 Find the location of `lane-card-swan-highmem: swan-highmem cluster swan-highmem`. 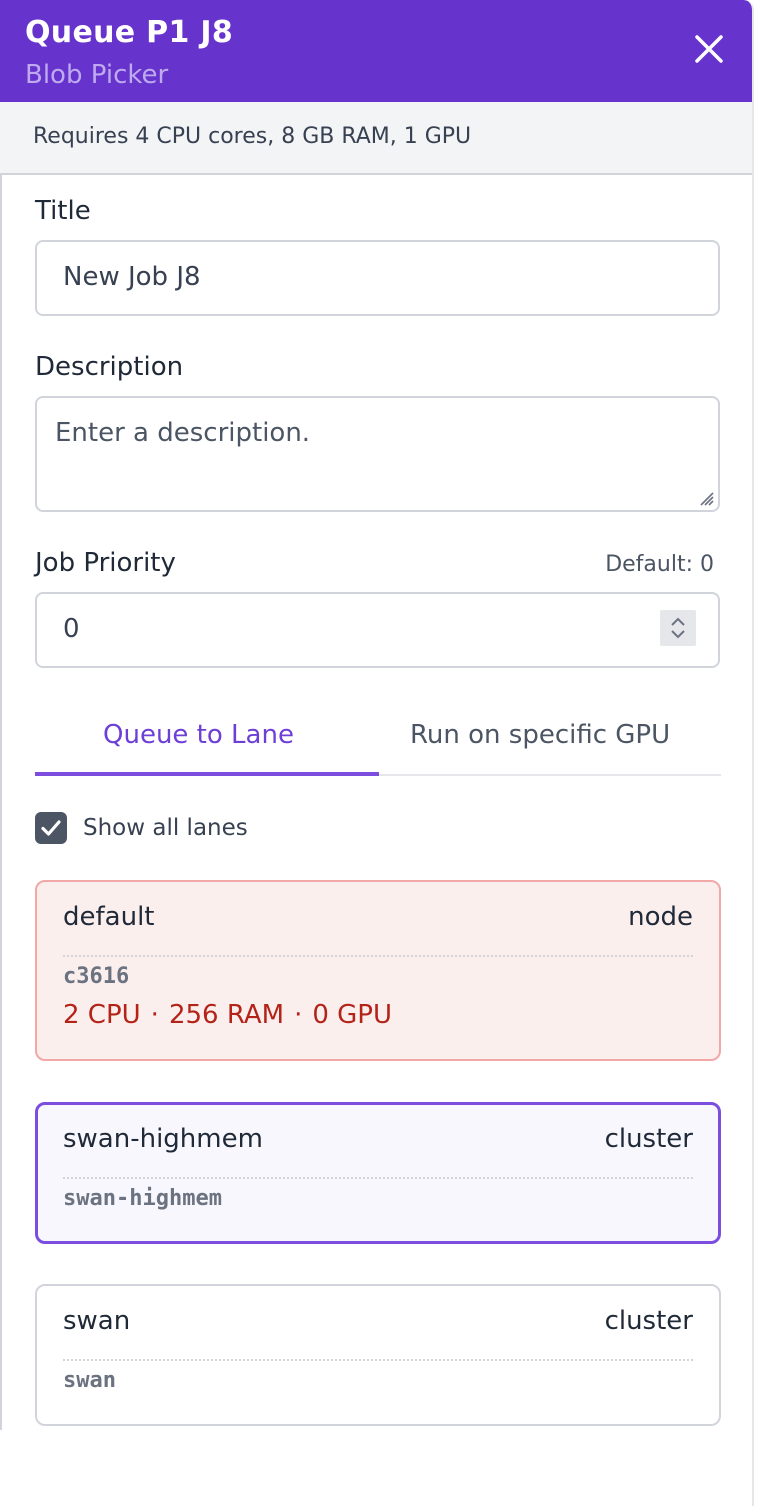

lane-card-swan-highmem: swan-highmem cluster swan-highmem is located at coordinates (378, 1173).